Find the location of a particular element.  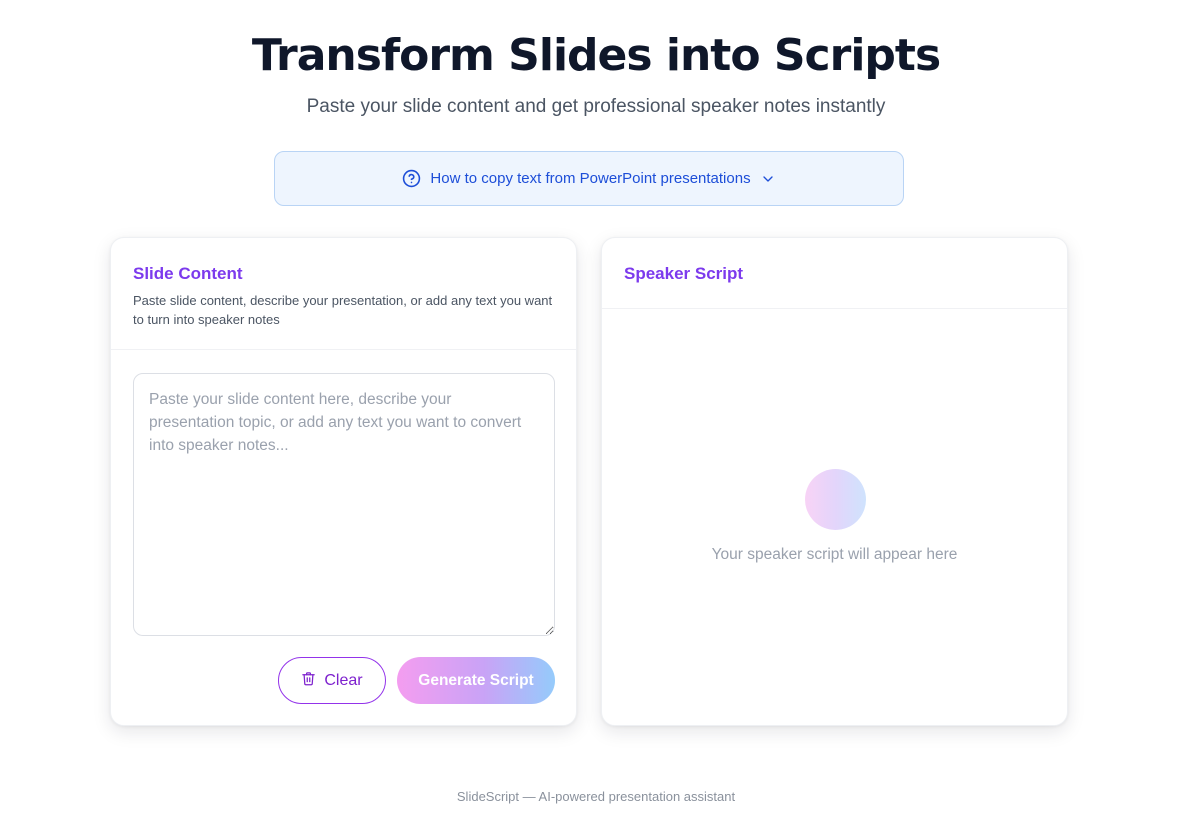

speaker-script-title: Speaker Script is located at coordinates (684, 273).